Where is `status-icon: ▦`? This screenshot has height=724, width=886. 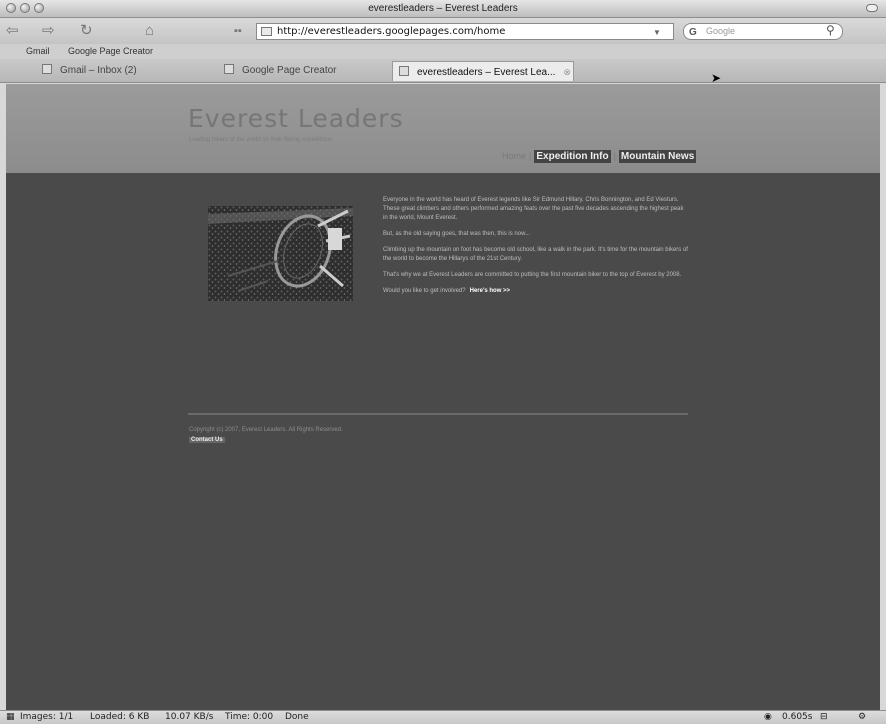
status-icon: ▦ is located at coordinates (10, 717).